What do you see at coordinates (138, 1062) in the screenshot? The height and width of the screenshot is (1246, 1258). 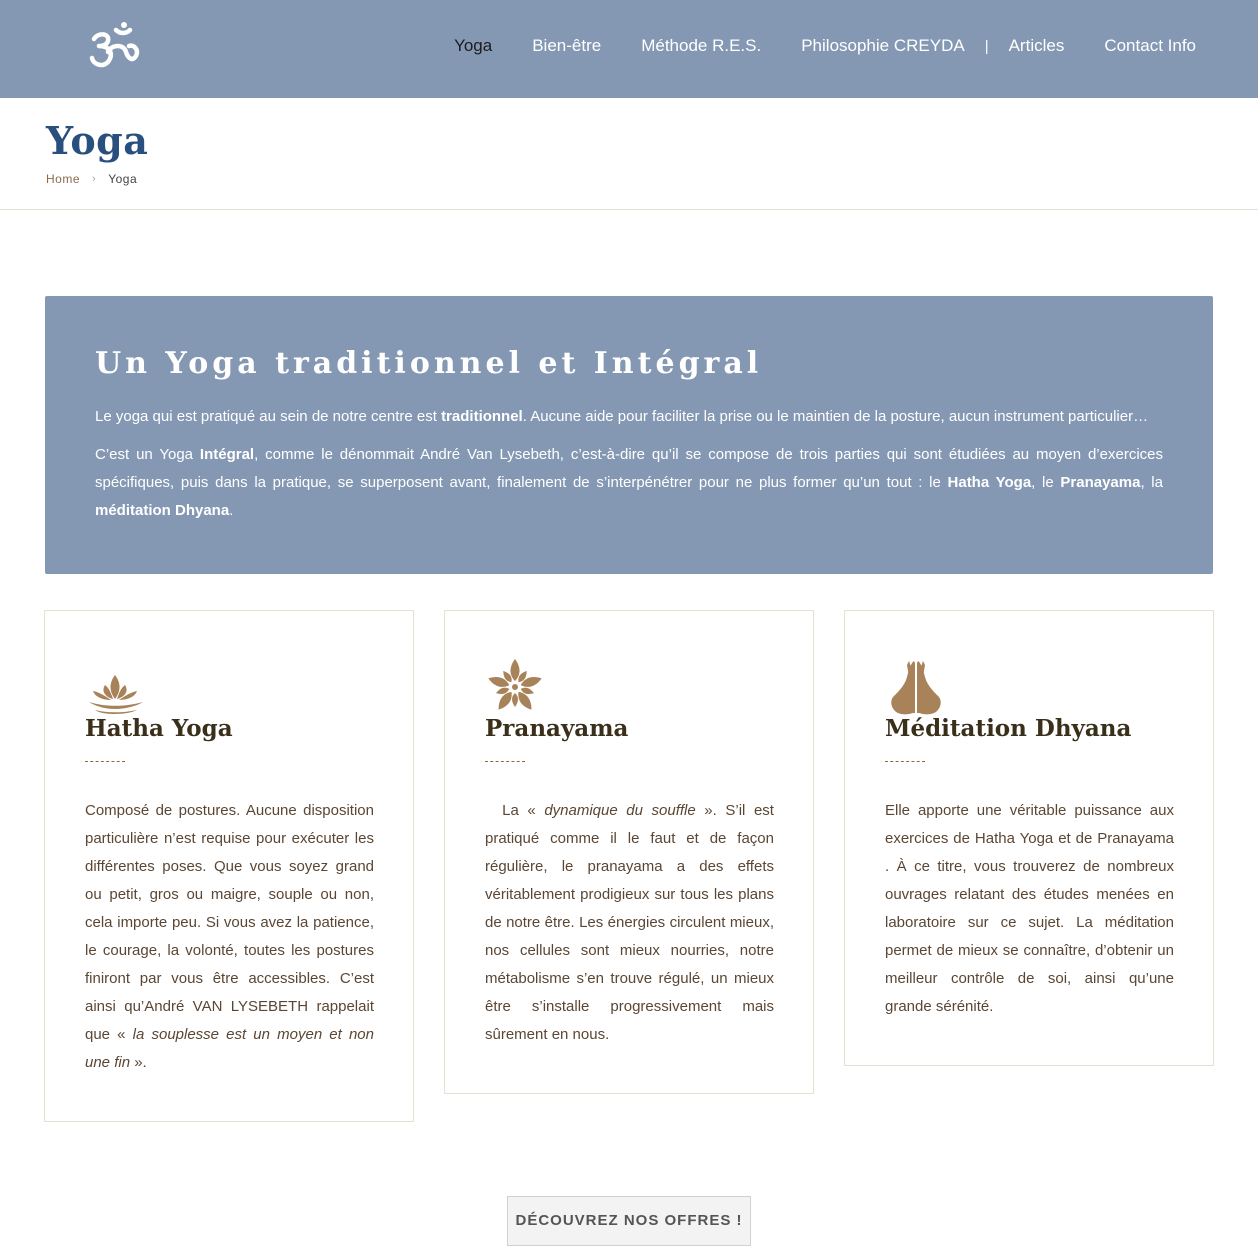 I see `card-text-part: ».` at bounding box center [138, 1062].